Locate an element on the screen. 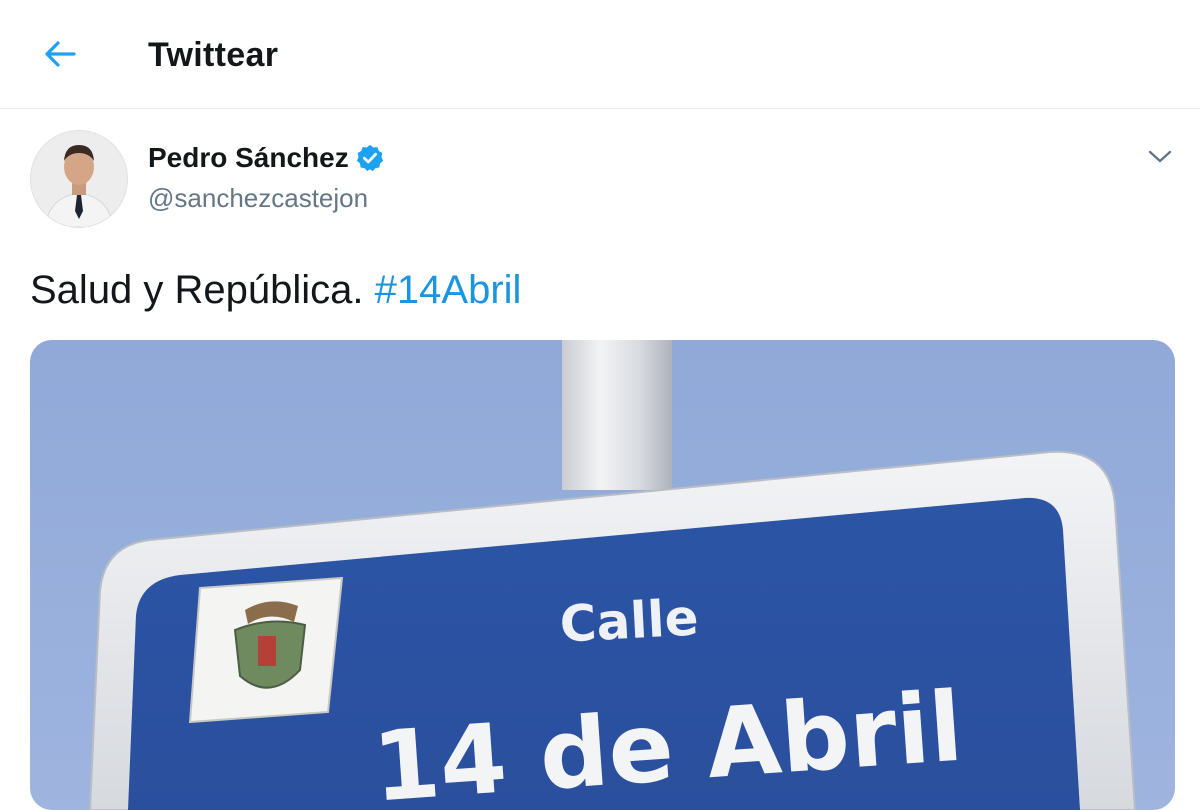 This screenshot has width=1200, height=810. back-button is located at coordinates (60, 54).